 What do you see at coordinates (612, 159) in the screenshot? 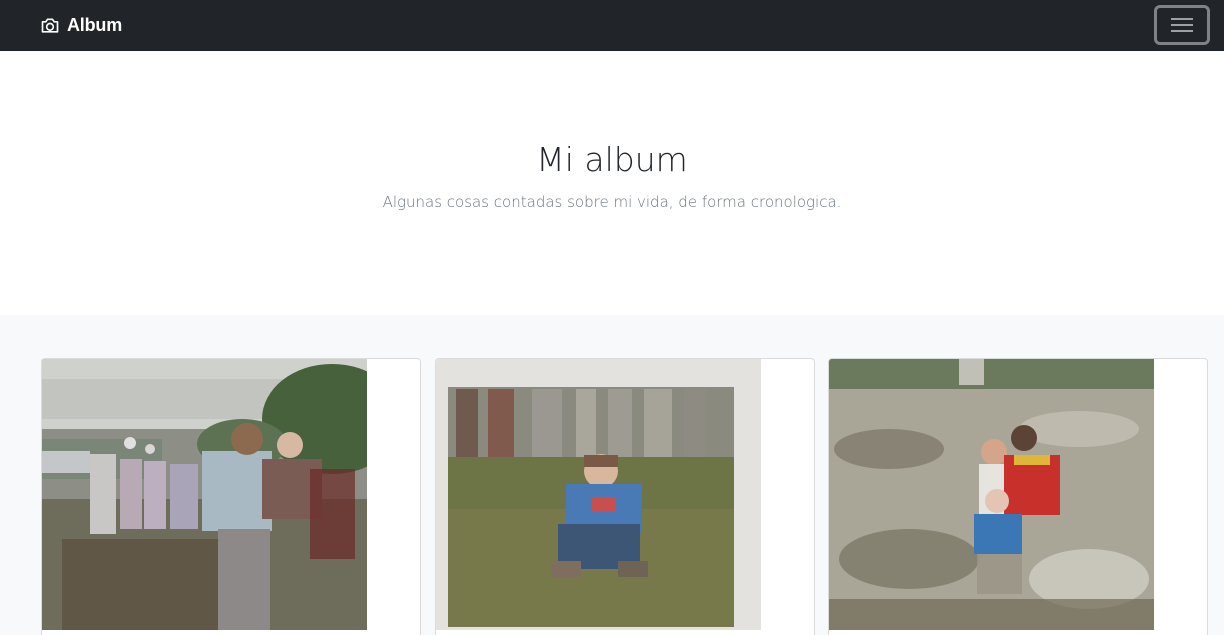
I see `page-title: Mi album` at bounding box center [612, 159].